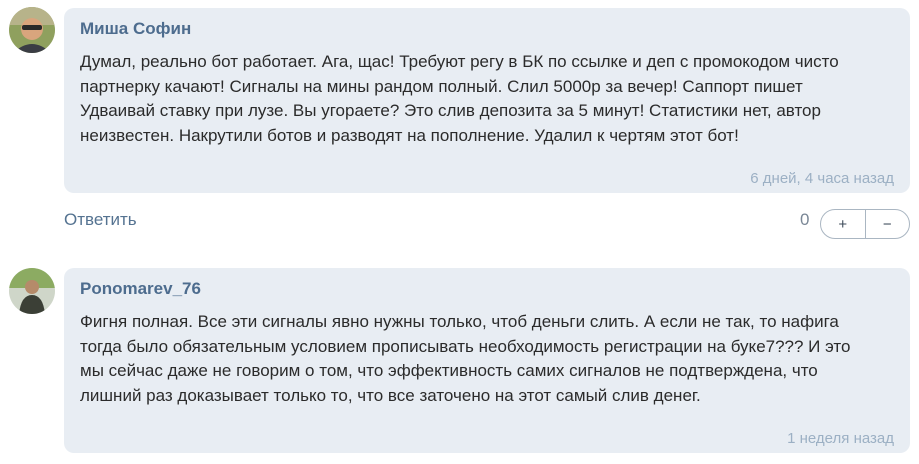 The width and height of the screenshot is (919, 464). What do you see at coordinates (100, 220) in the screenshot?
I see `reply-button: Ответить` at bounding box center [100, 220].